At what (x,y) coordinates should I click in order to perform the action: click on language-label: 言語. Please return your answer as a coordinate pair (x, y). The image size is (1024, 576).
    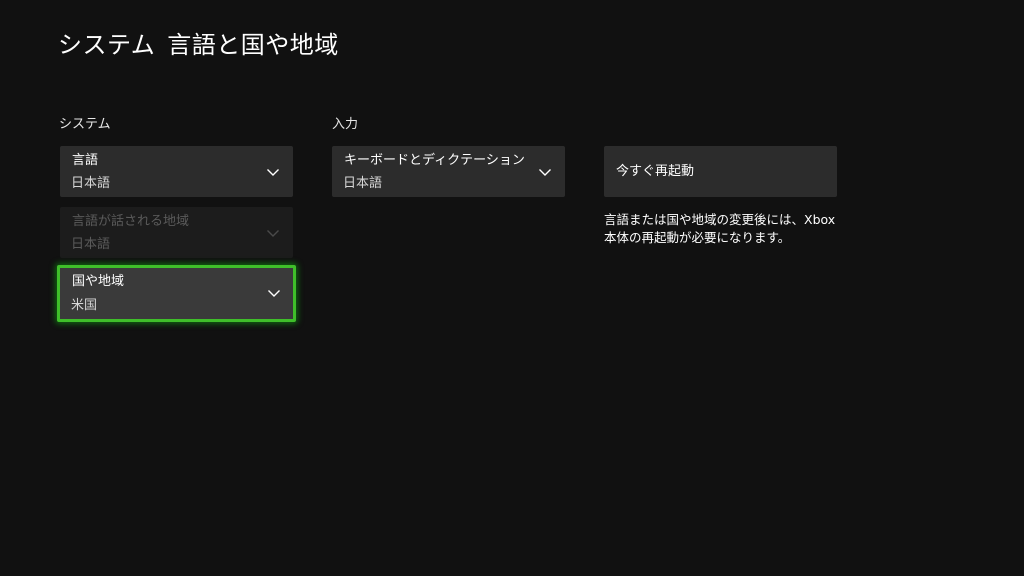
    Looking at the image, I should click on (85, 160).